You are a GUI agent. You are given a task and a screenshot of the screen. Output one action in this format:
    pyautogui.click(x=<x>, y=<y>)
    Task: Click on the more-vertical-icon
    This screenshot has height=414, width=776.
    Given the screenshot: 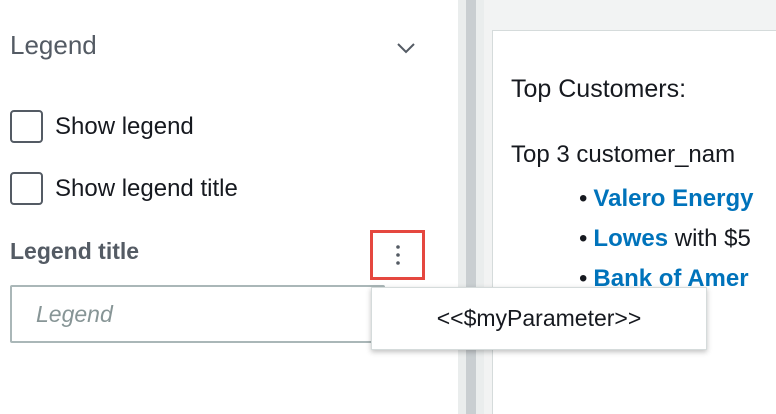 What is the action you would take?
    pyautogui.click(x=397, y=255)
    